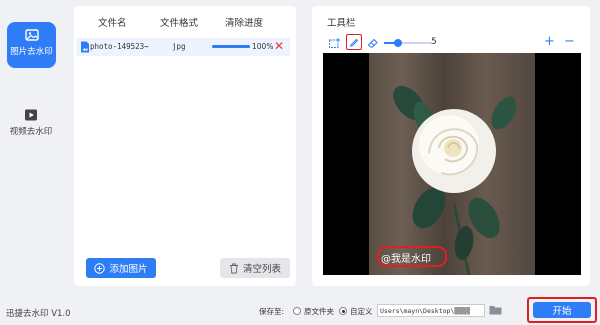 This screenshot has width=600, height=325. What do you see at coordinates (100, 268) in the screenshot?
I see `plus-circle-icon` at bounding box center [100, 268].